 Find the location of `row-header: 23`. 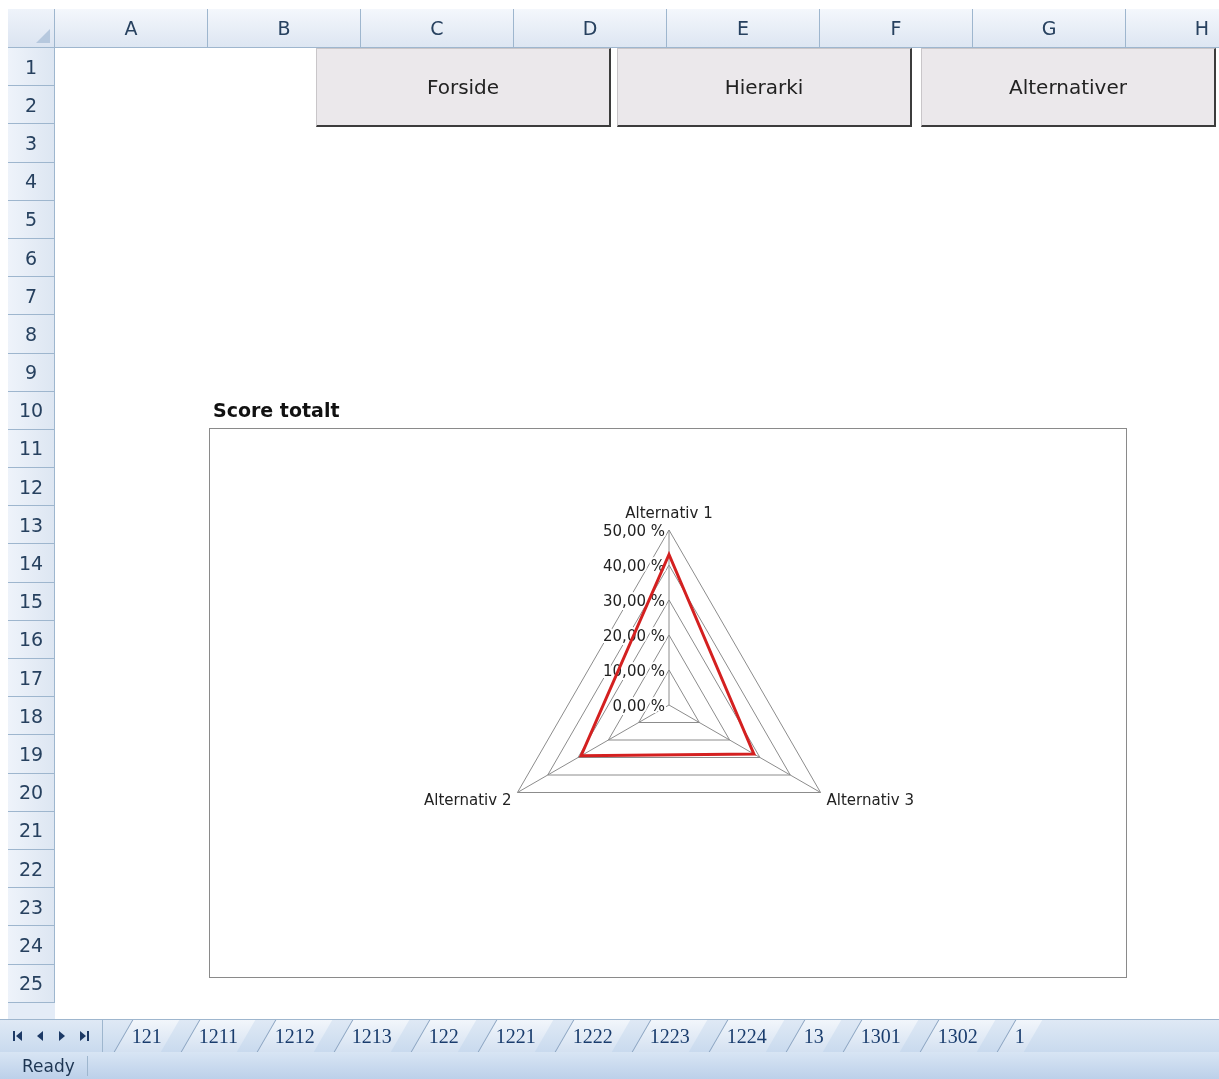

row-header: 23 is located at coordinates (31, 907).